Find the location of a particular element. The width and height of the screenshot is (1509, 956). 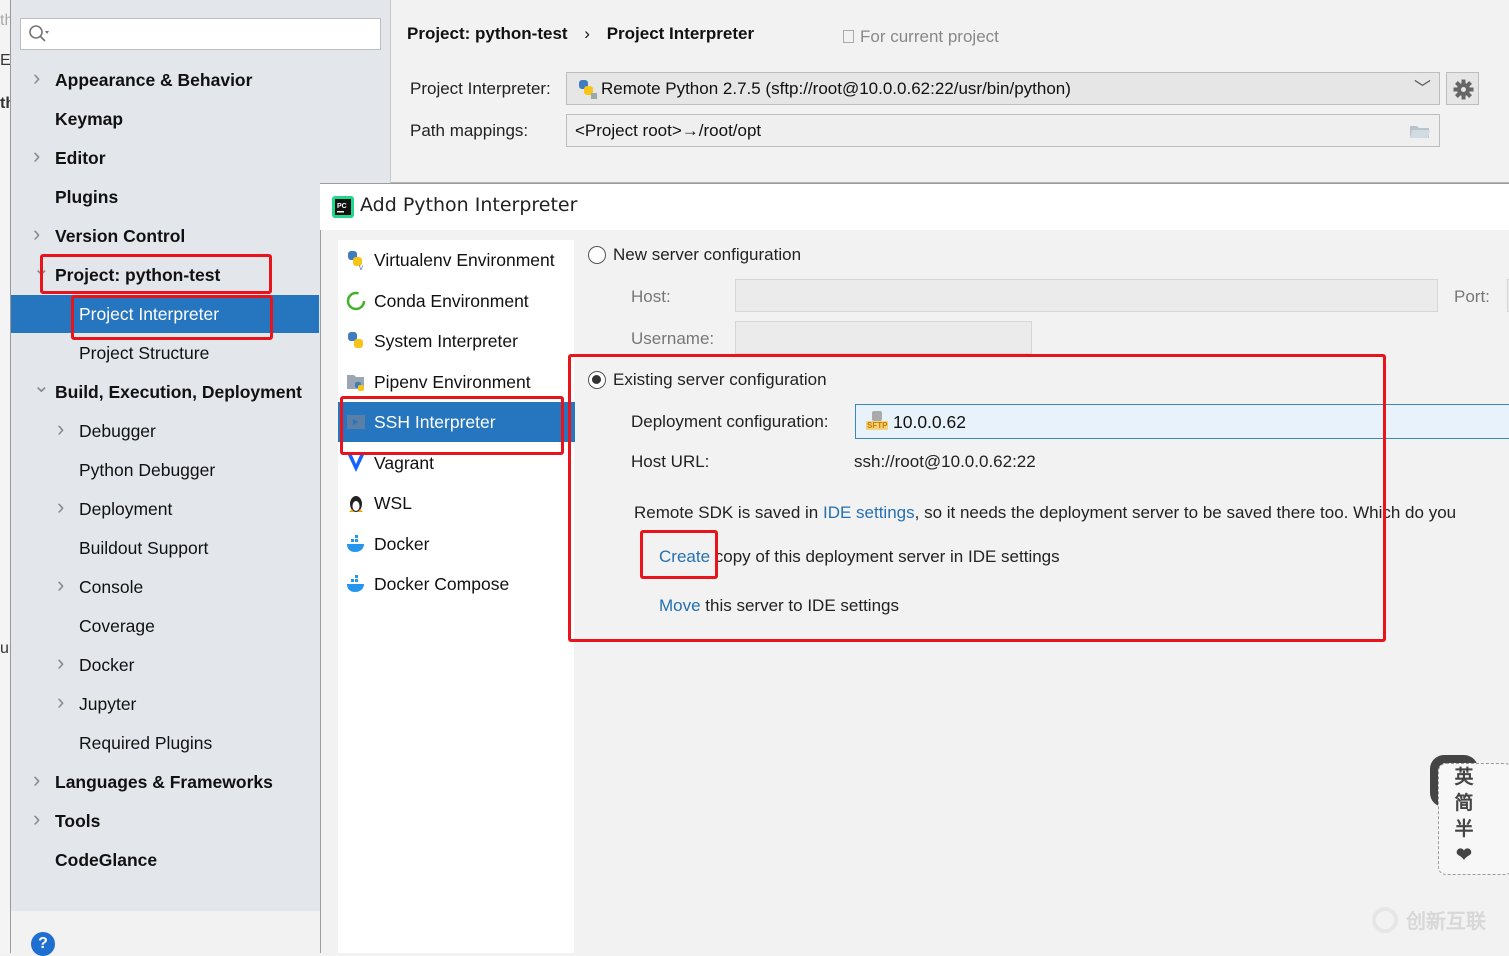

breadcrumb-parent: Project: python-test is located at coordinates (487, 33).